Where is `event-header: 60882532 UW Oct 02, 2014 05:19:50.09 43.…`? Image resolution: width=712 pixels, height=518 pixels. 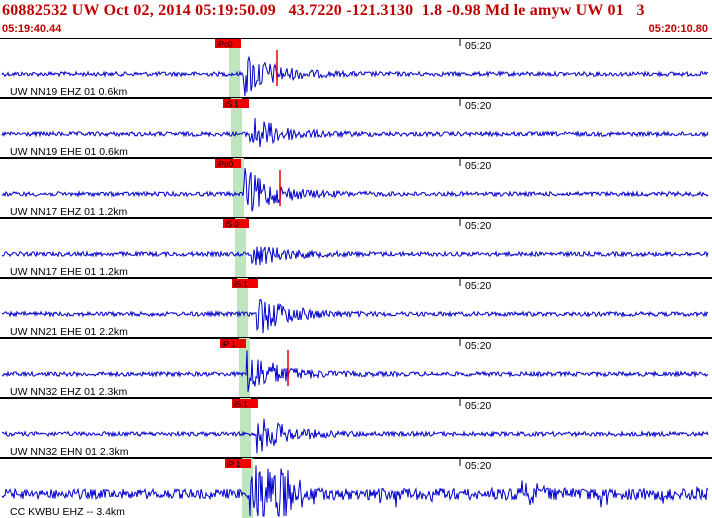 event-header: 60882532 UW Oct 02, 2014 05:19:50.09 43.… is located at coordinates (356, 19).